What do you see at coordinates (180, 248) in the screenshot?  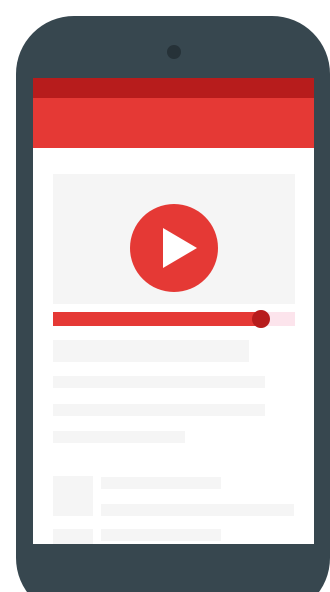 I see `play-icon` at bounding box center [180, 248].